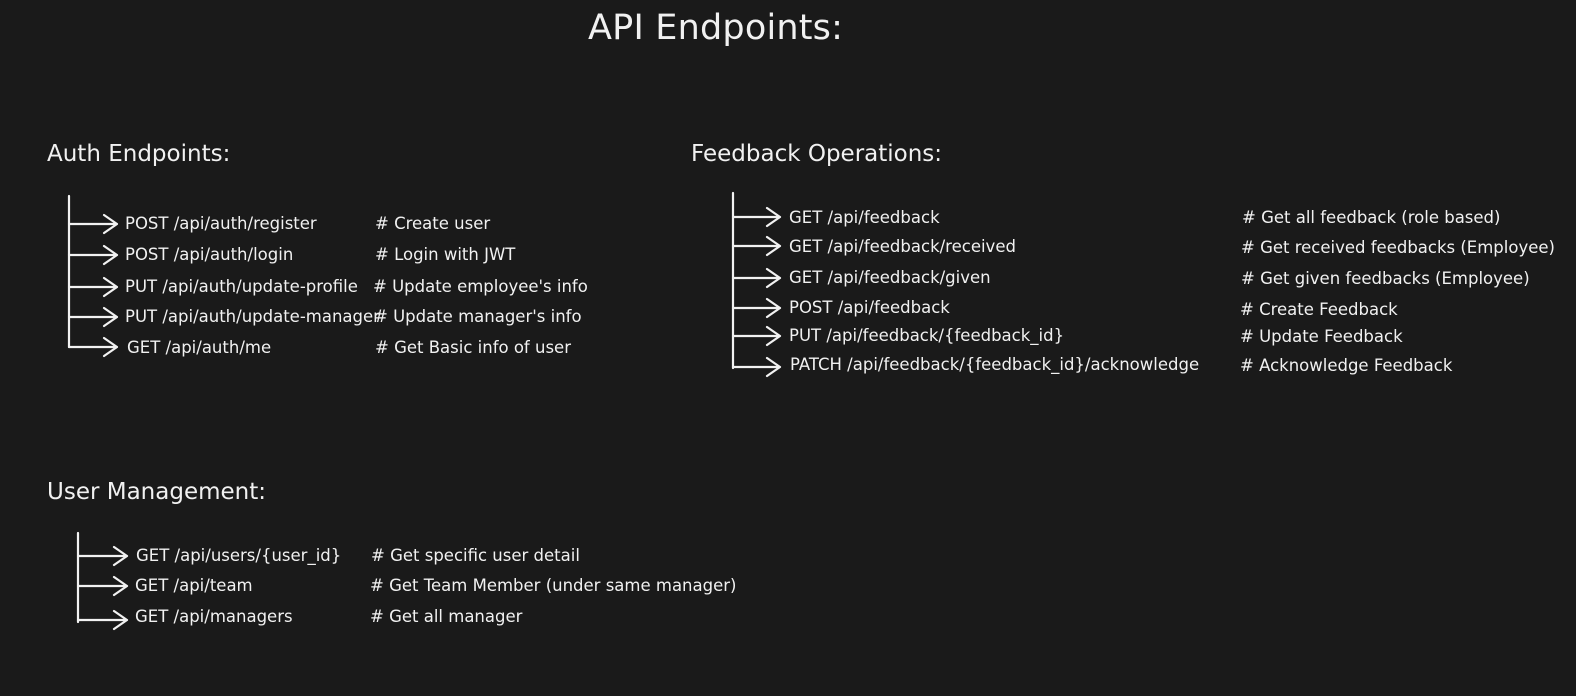 This screenshot has width=1576, height=696. What do you see at coordinates (927, 335) in the screenshot?
I see `endpoint-label: PUT /api/feedback/{feedback_id}` at bounding box center [927, 335].